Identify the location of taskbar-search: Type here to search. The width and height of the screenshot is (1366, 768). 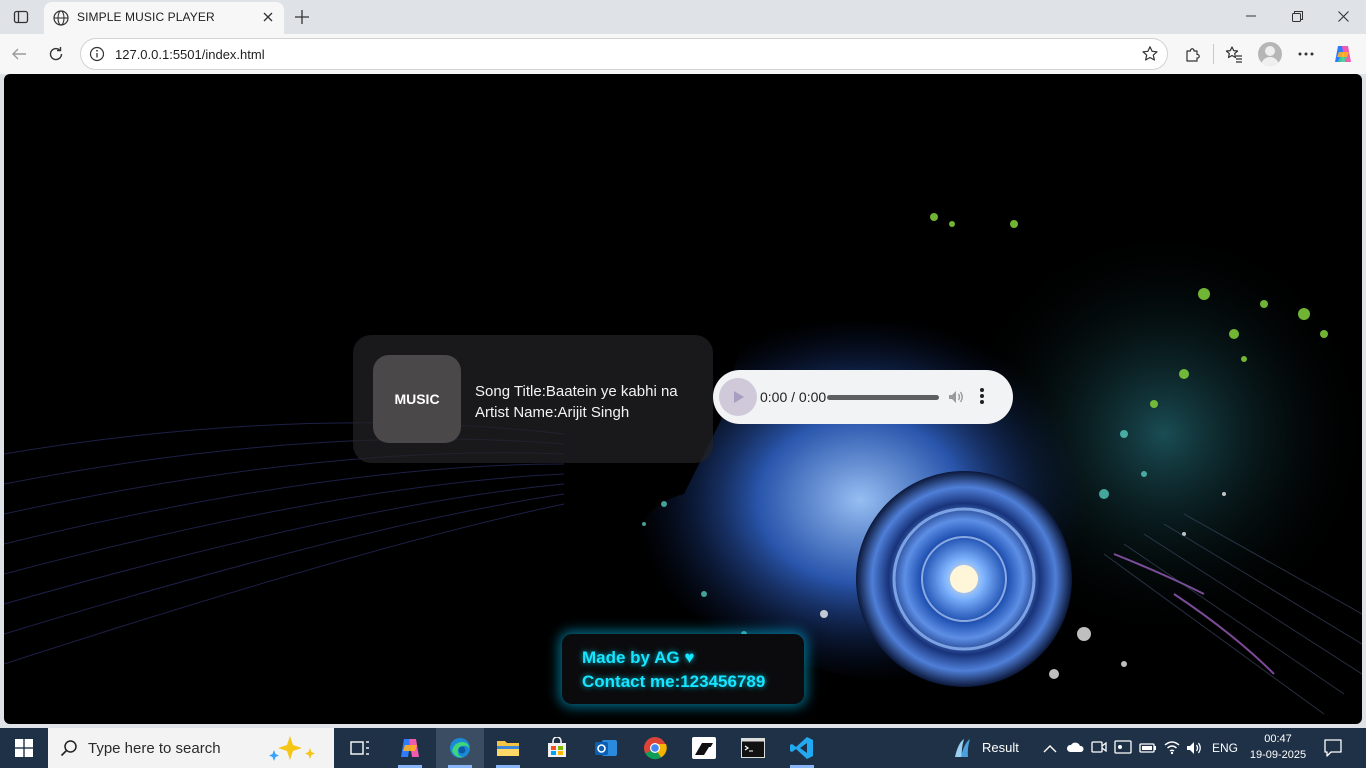
(191, 748).